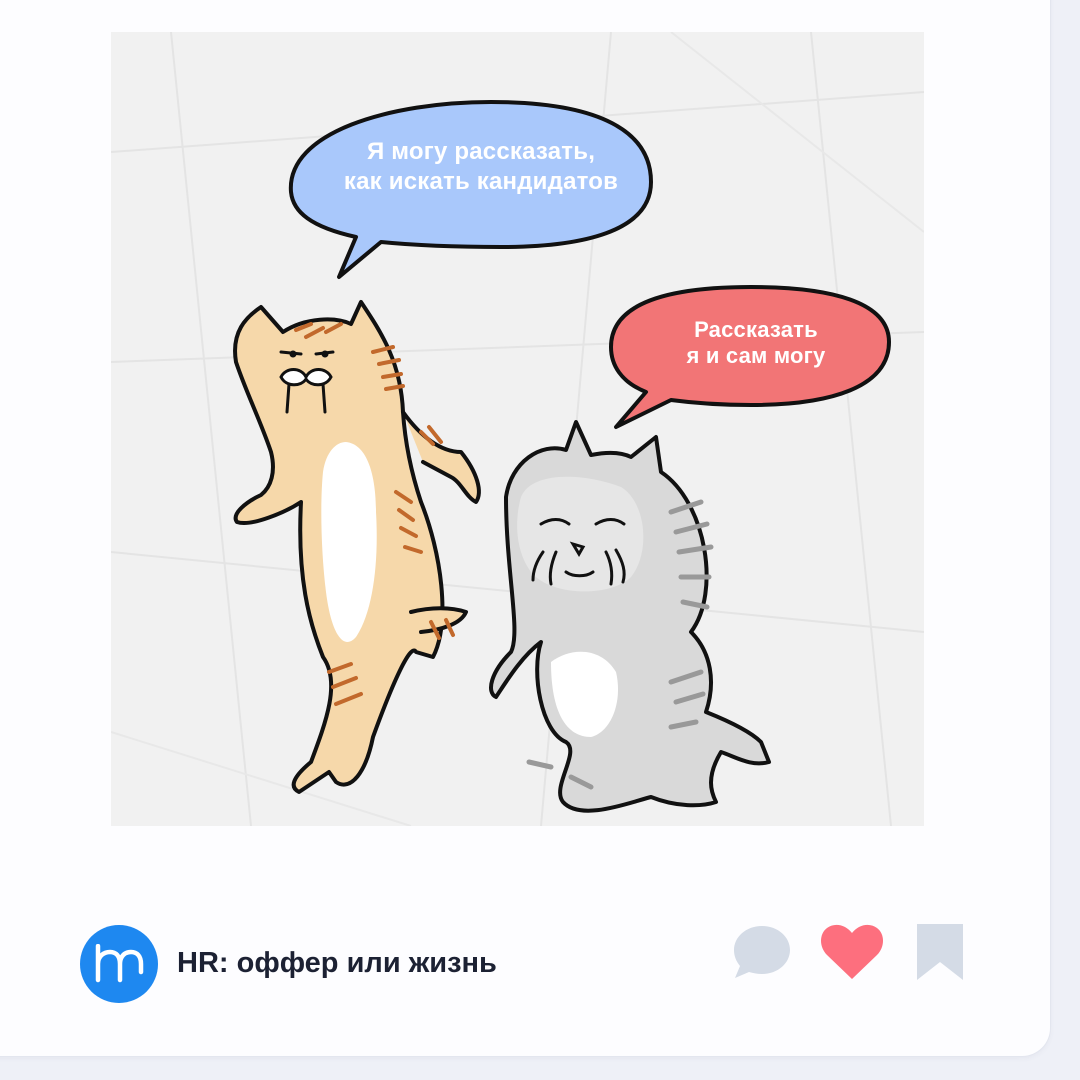  What do you see at coordinates (337, 963) in the screenshot?
I see `channel-name: HR: оффер или жизнь` at bounding box center [337, 963].